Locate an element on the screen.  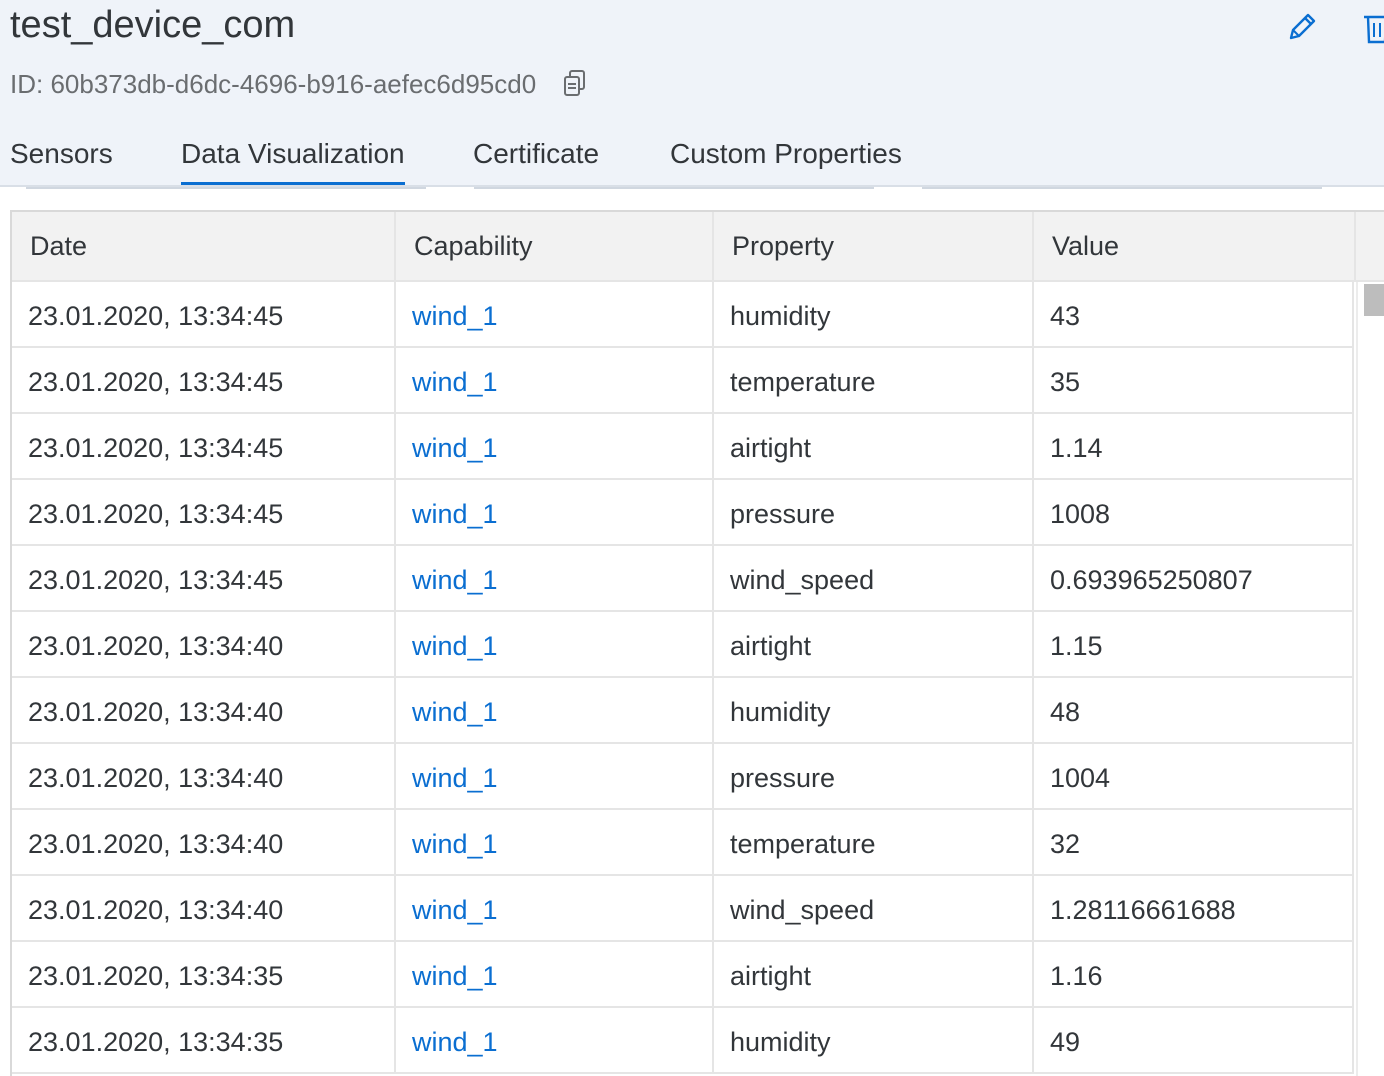
table-row: 23.01.2020, 13:34:45 wind_1 temperature 35 is located at coordinates (683, 381).